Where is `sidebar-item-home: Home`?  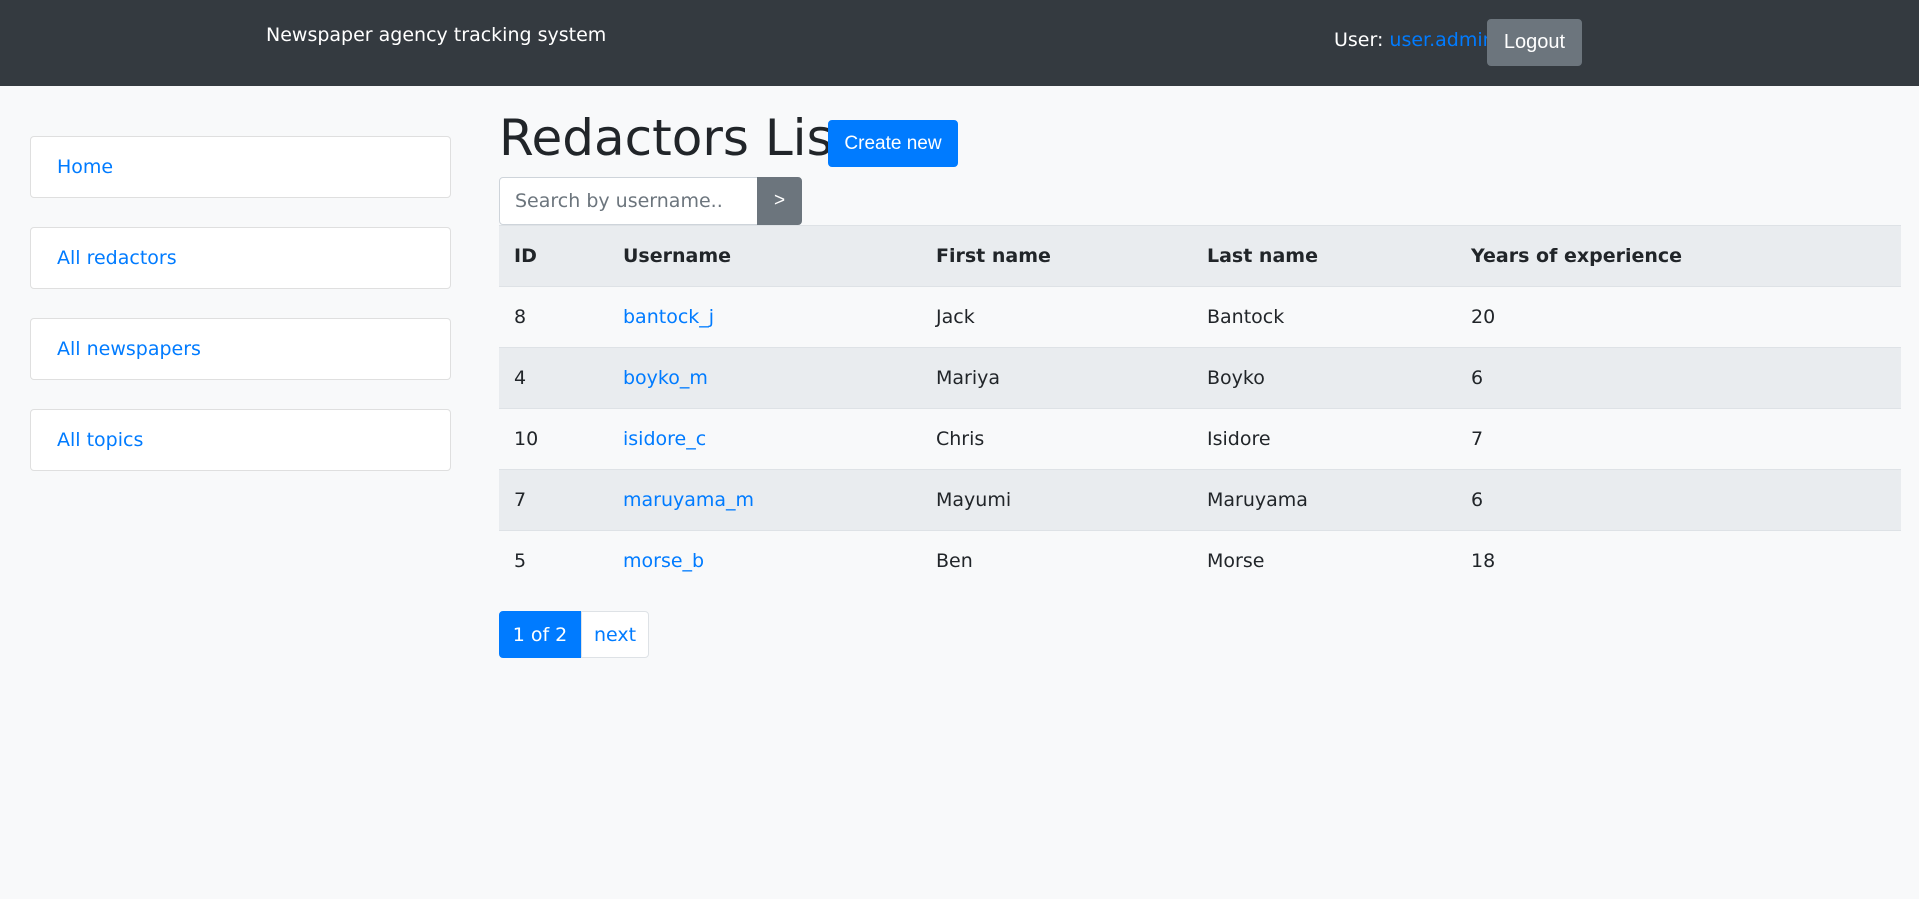 sidebar-item-home: Home is located at coordinates (240, 167).